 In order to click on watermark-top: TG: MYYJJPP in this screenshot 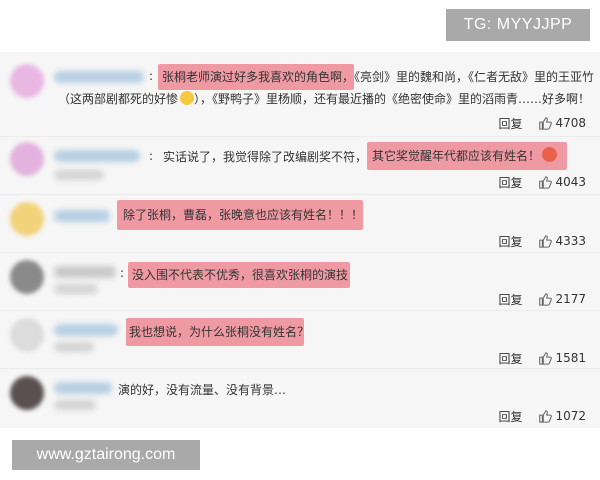, I will do `click(518, 25)`.